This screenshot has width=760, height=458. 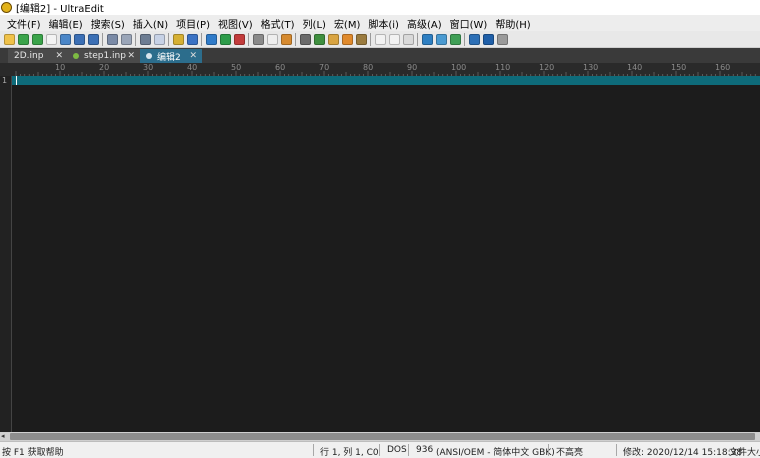 I want to click on tab-document: step1.inp ✕, so click(x=103, y=56).